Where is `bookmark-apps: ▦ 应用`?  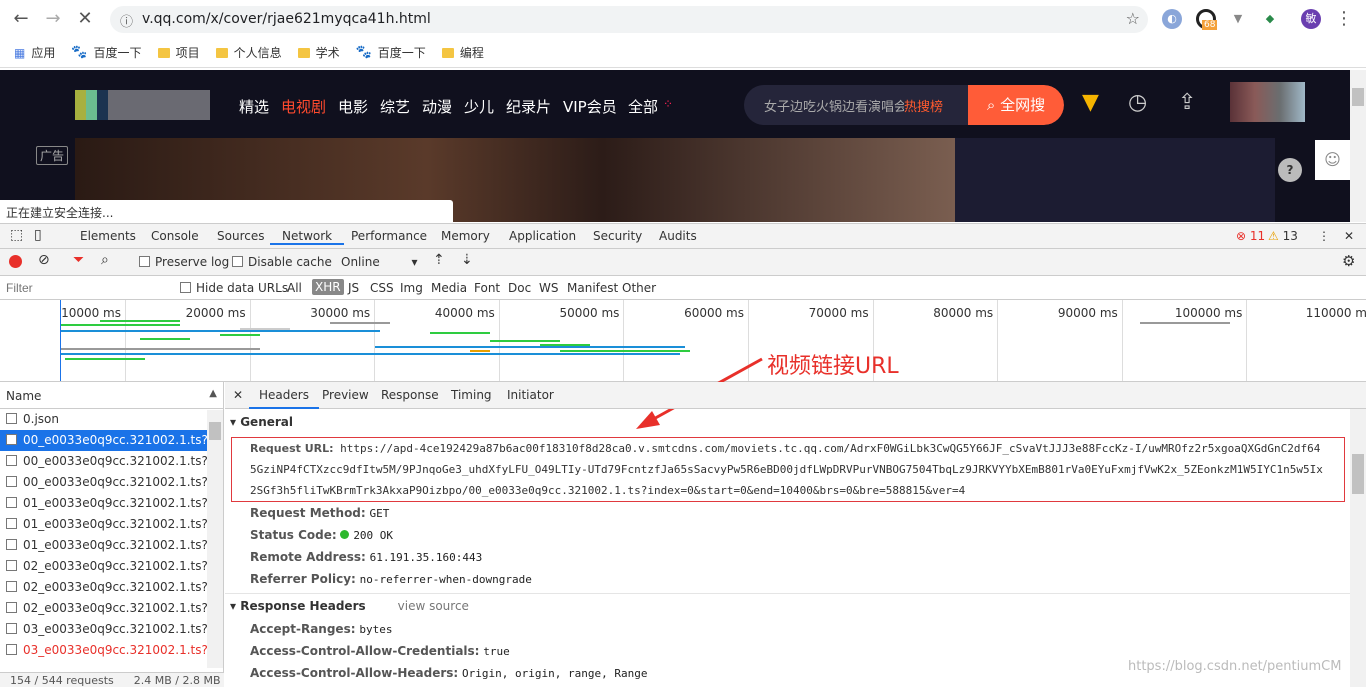
bookmark-apps: ▦ 应用 is located at coordinates (34, 52).